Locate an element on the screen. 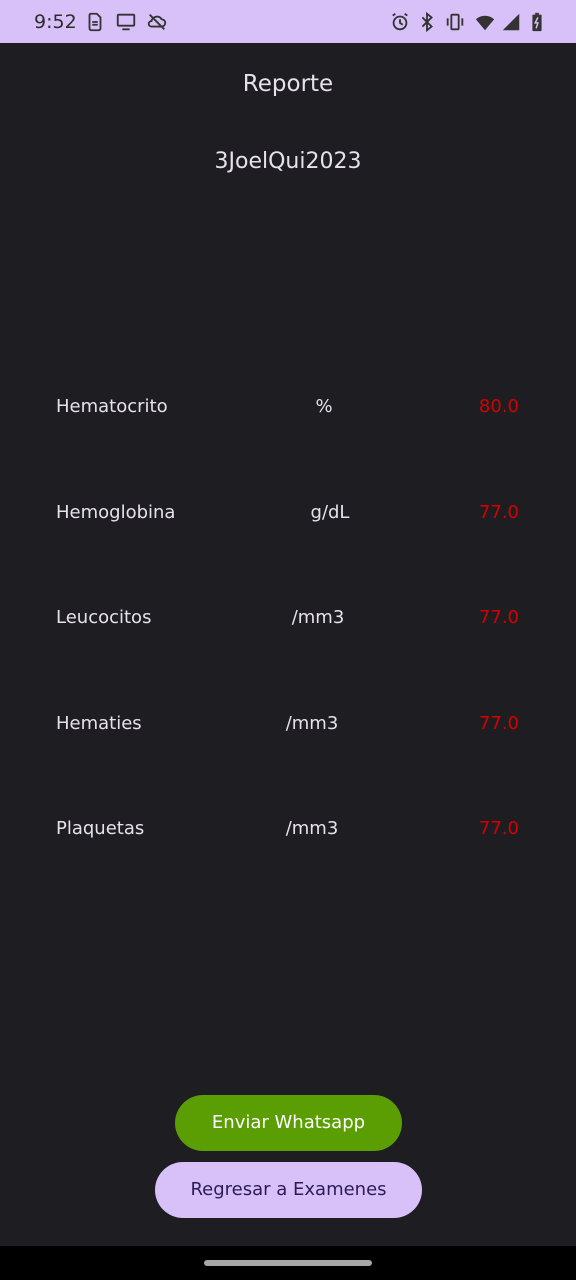  status-bar: 9:52 is located at coordinates (288, 21).